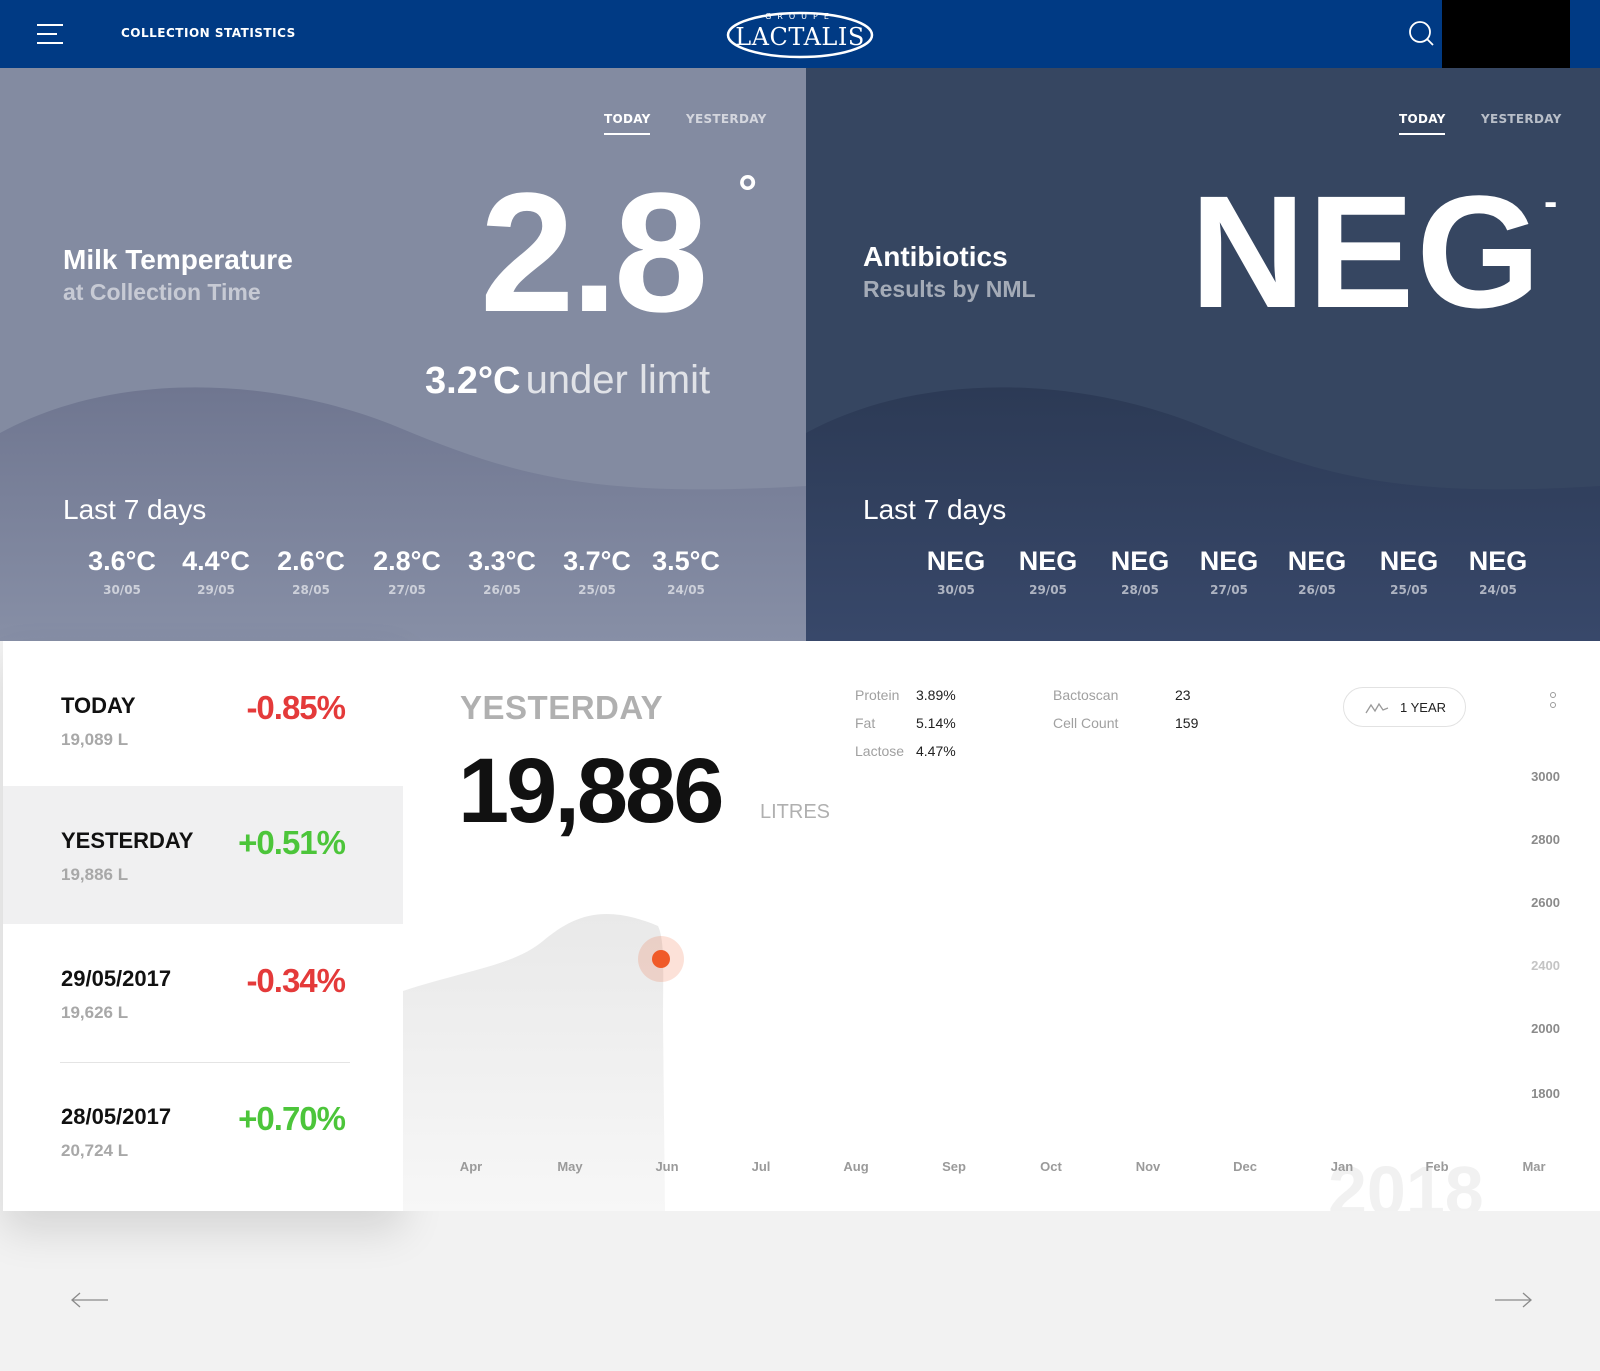 This screenshot has width=1600, height=1371. I want to click on row-label: 29/05/2017, so click(116, 978).